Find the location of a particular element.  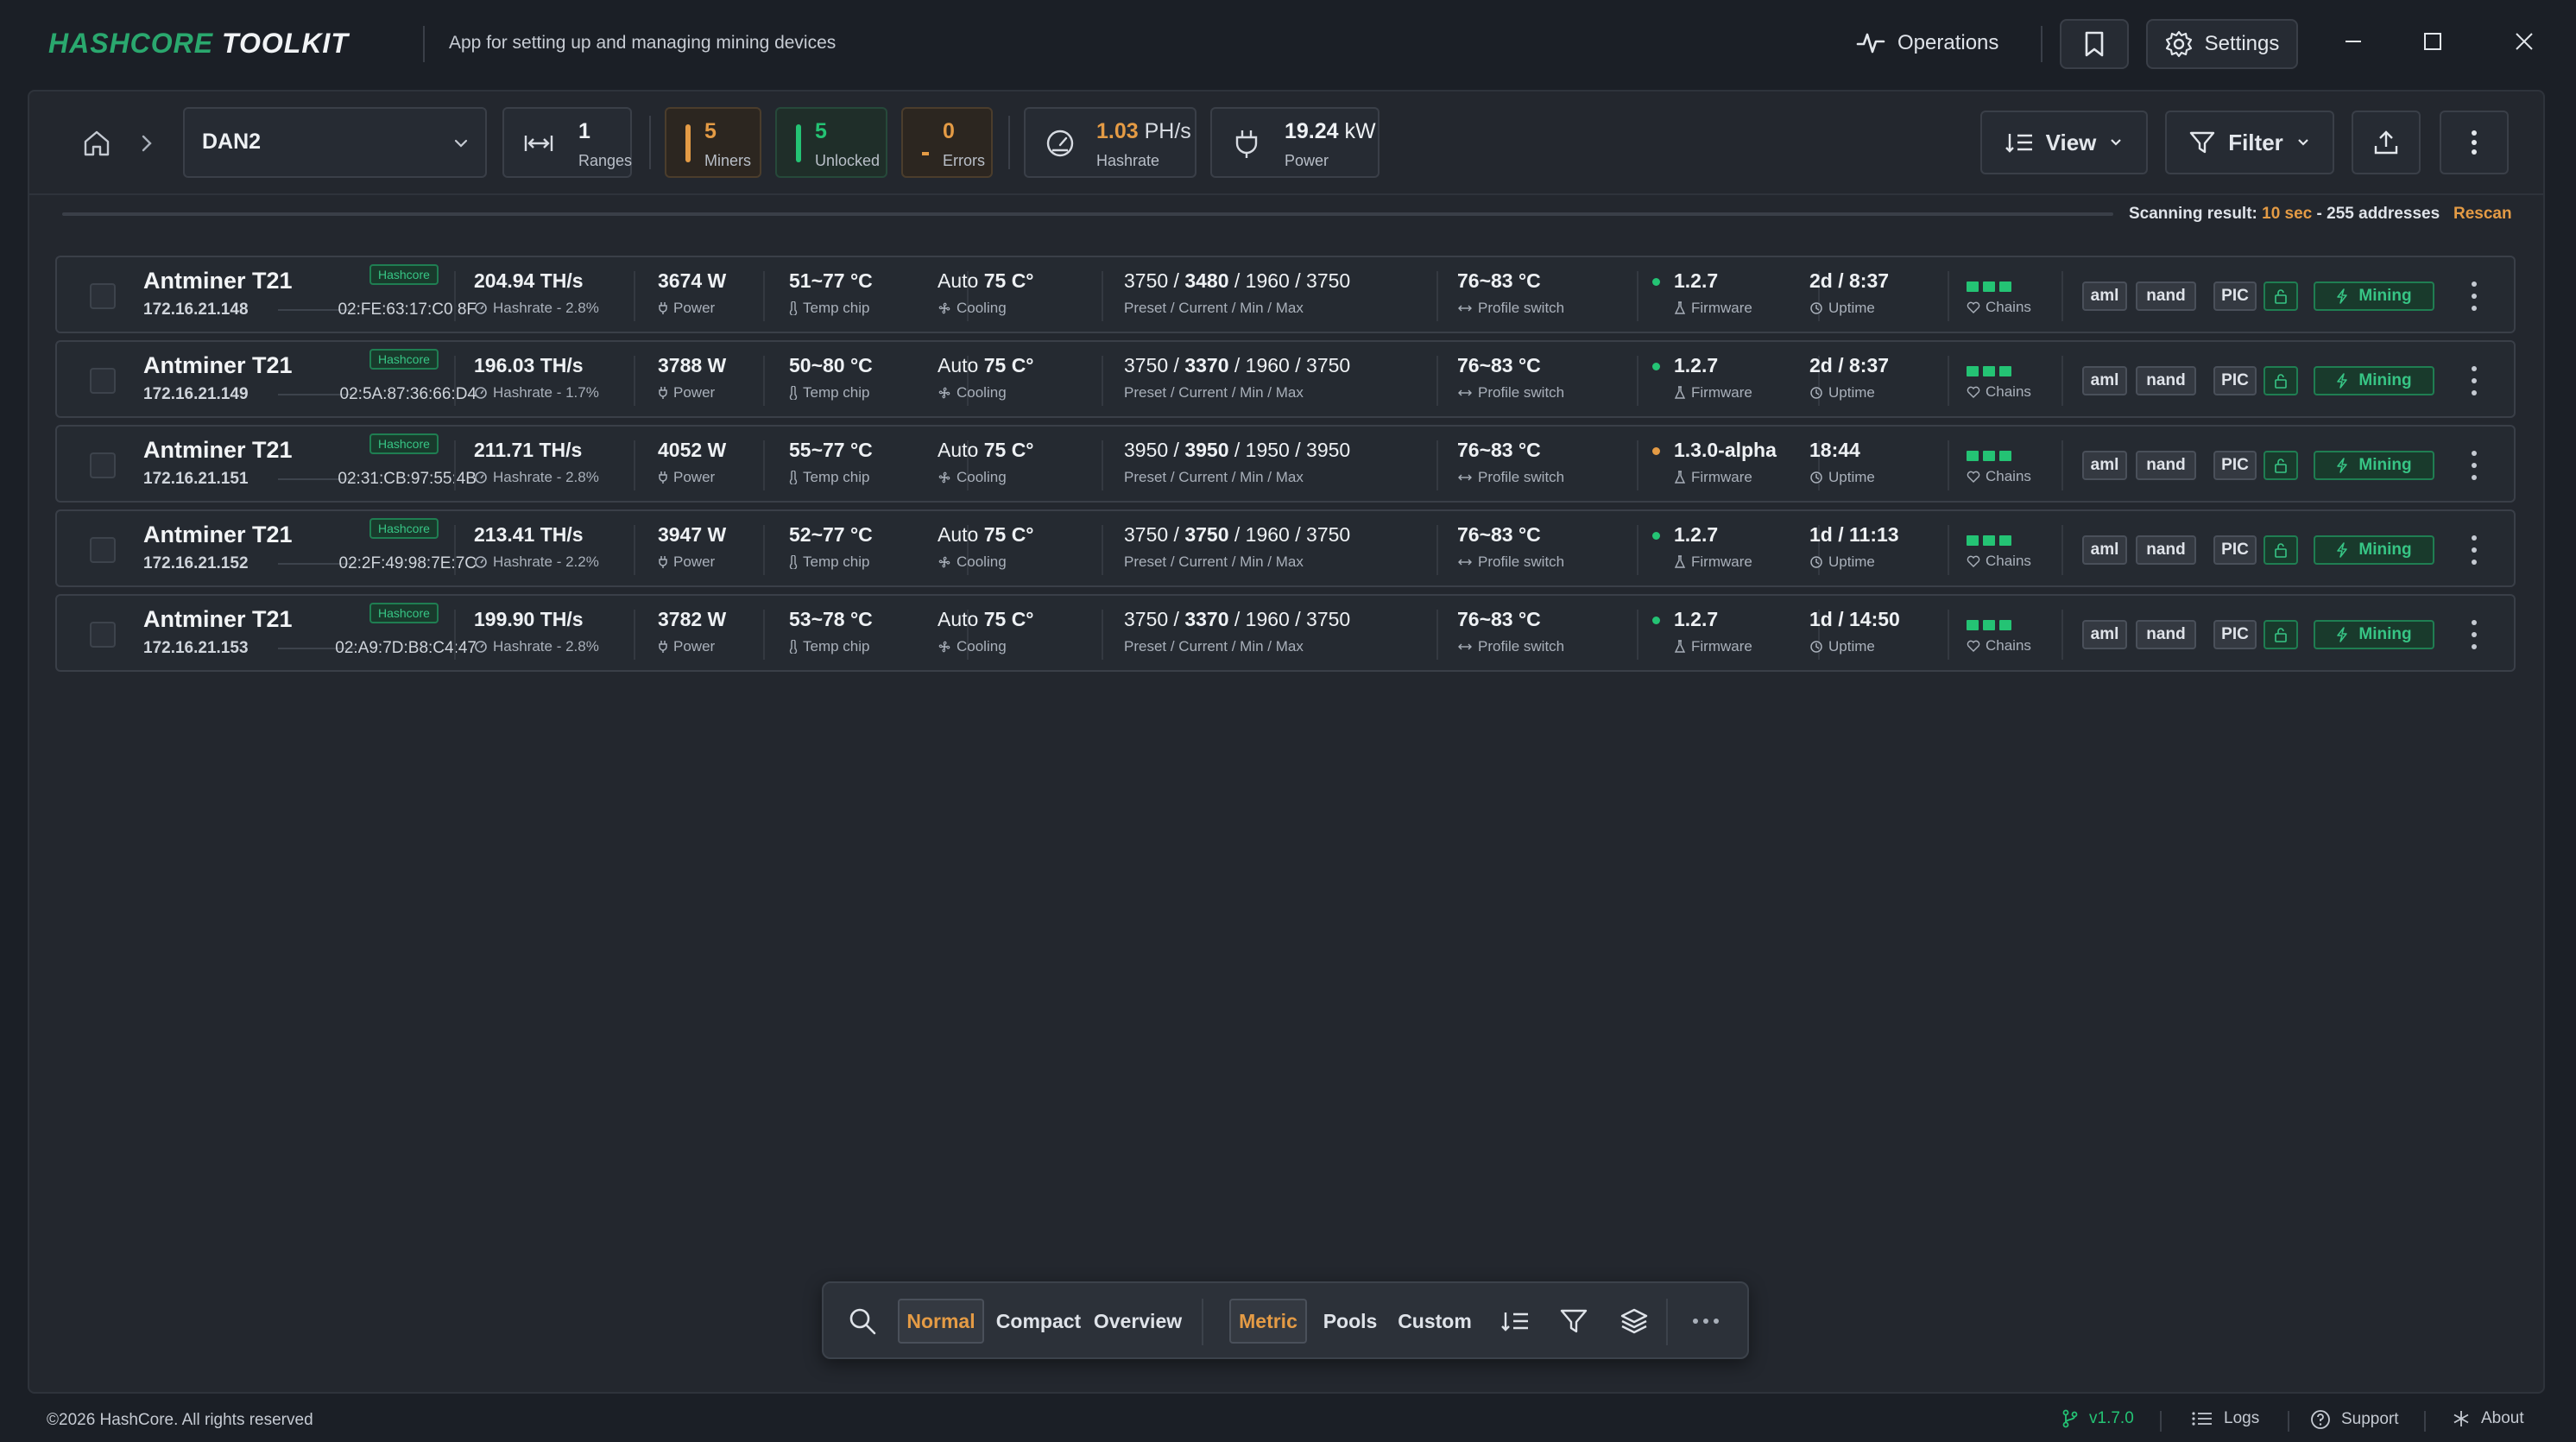

more-button is located at coordinates (1705, 1321).